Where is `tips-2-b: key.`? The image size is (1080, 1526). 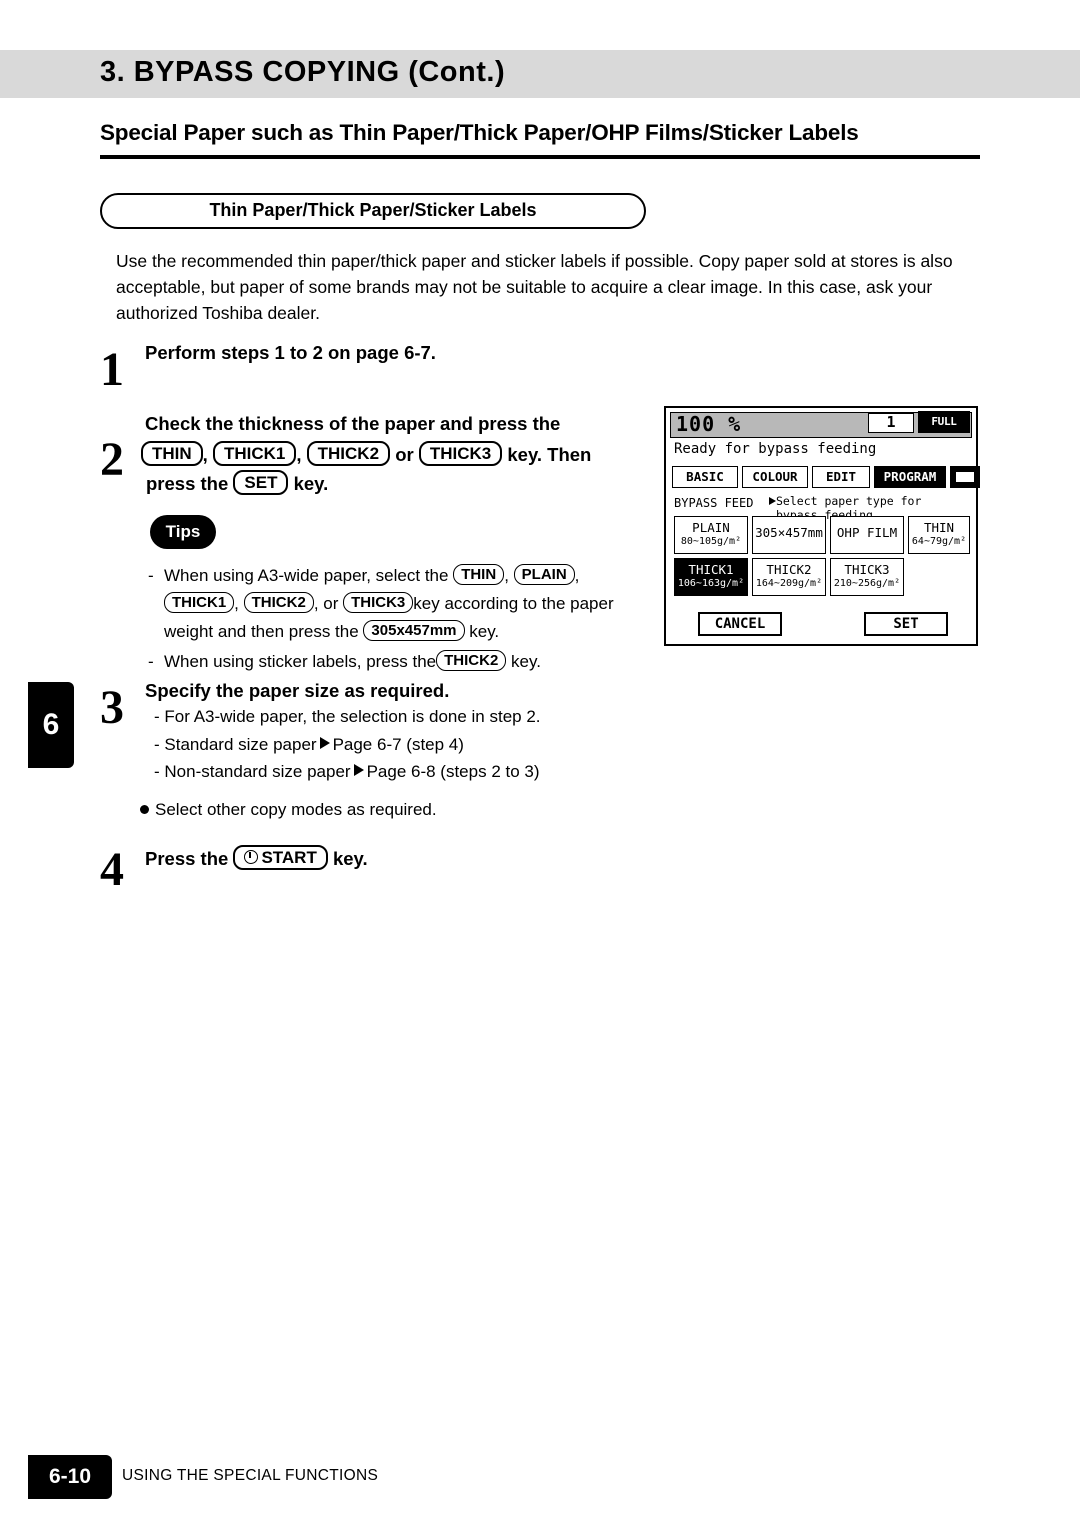
tips-2-b: key. is located at coordinates (526, 661).